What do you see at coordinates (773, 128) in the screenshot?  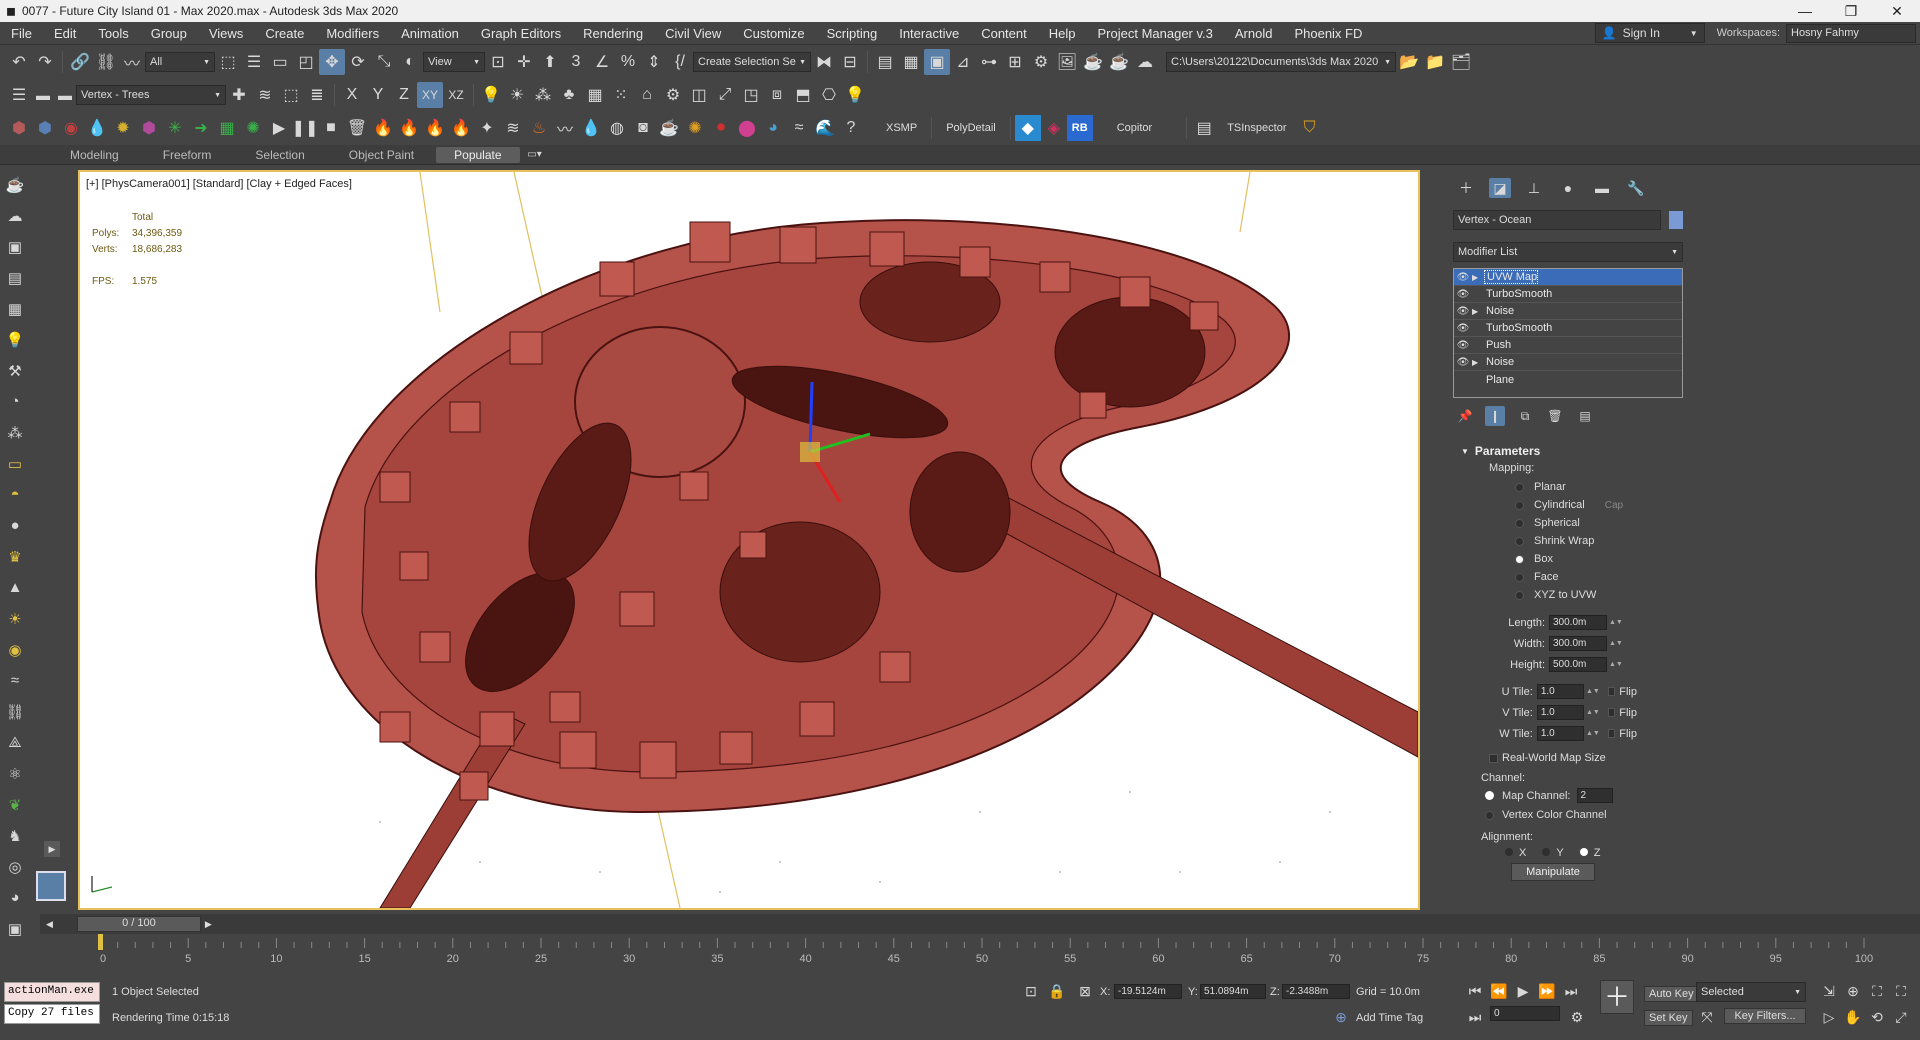 I see `globe-icon: ◕` at bounding box center [773, 128].